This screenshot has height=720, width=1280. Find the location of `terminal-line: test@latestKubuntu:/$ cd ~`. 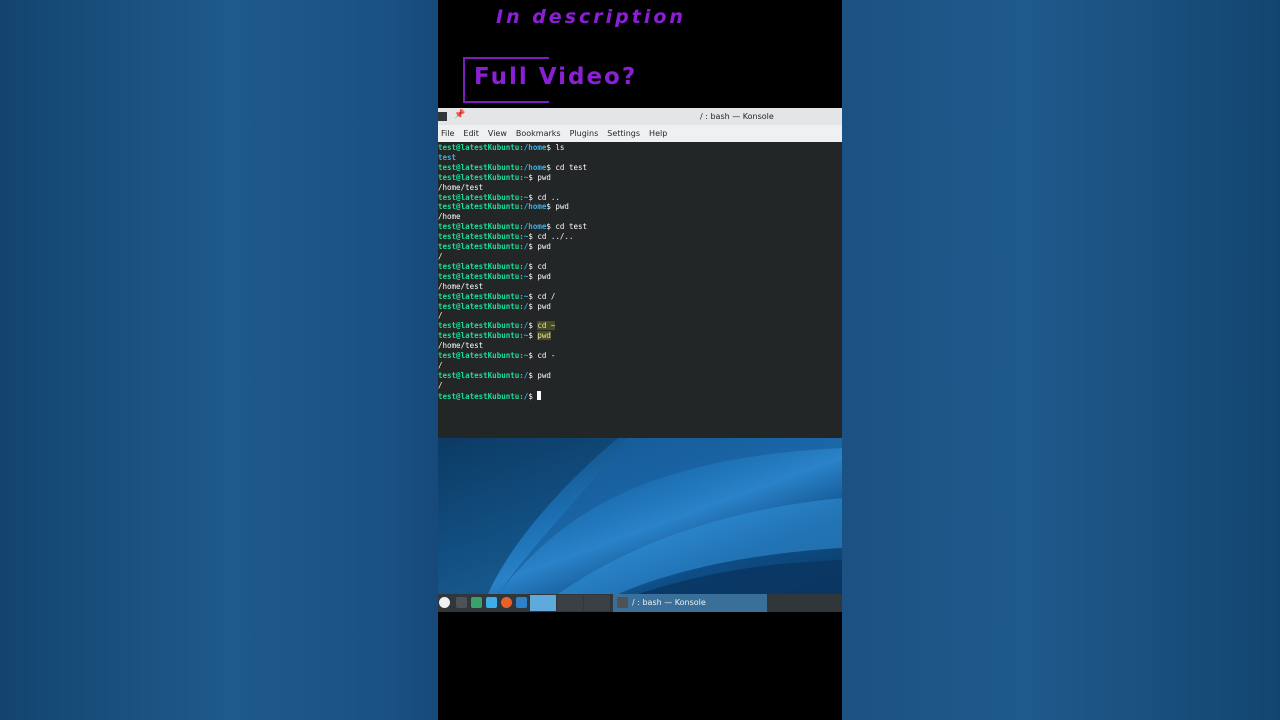

terminal-line: test@latestKubuntu:/$ cd ~ is located at coordinates (640, 326).